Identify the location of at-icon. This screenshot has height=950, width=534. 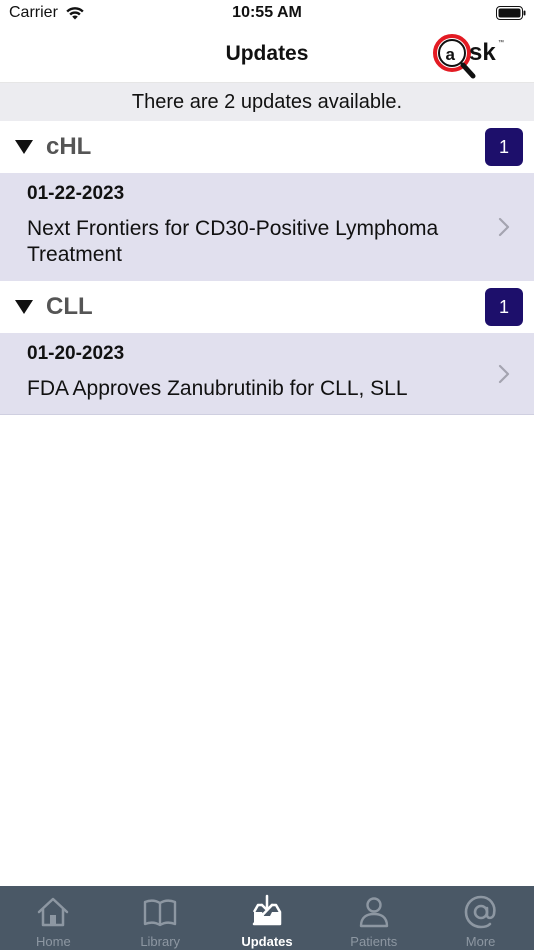
(480, 912).